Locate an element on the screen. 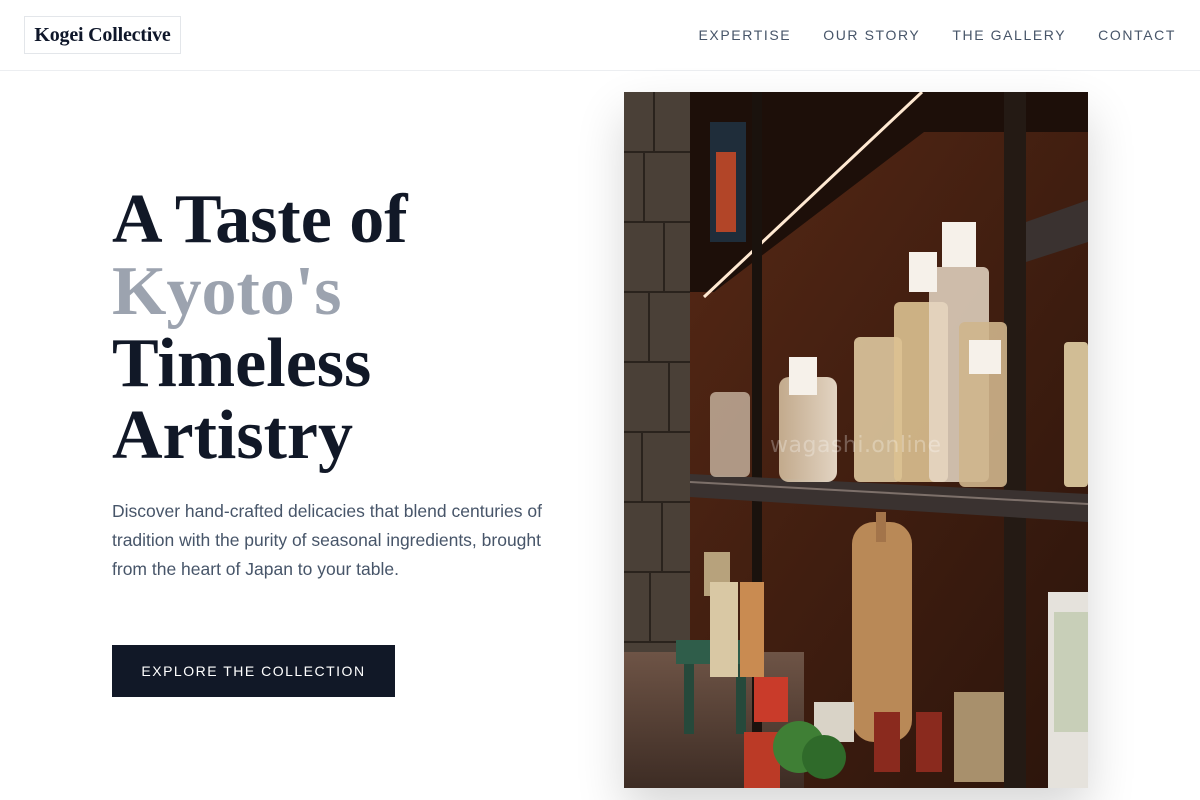 The height and width of the screenshot is (800, 1200). hero-title-line1: A Taste of is located at coordinates (260, 219).